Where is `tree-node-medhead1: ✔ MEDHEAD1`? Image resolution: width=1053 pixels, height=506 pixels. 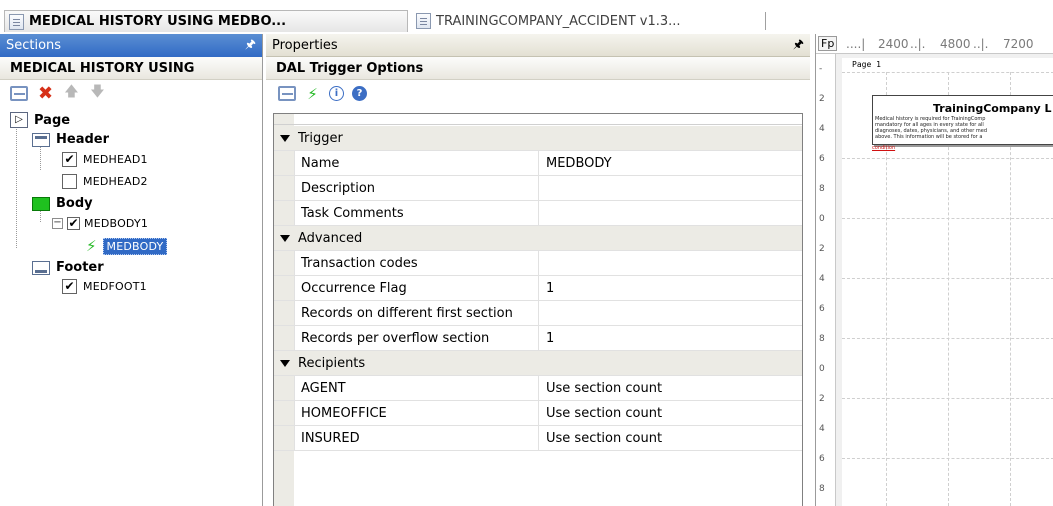 tree-node-medhead1: ✔ MEDHEAD1 is located at coordinates (105, 159).